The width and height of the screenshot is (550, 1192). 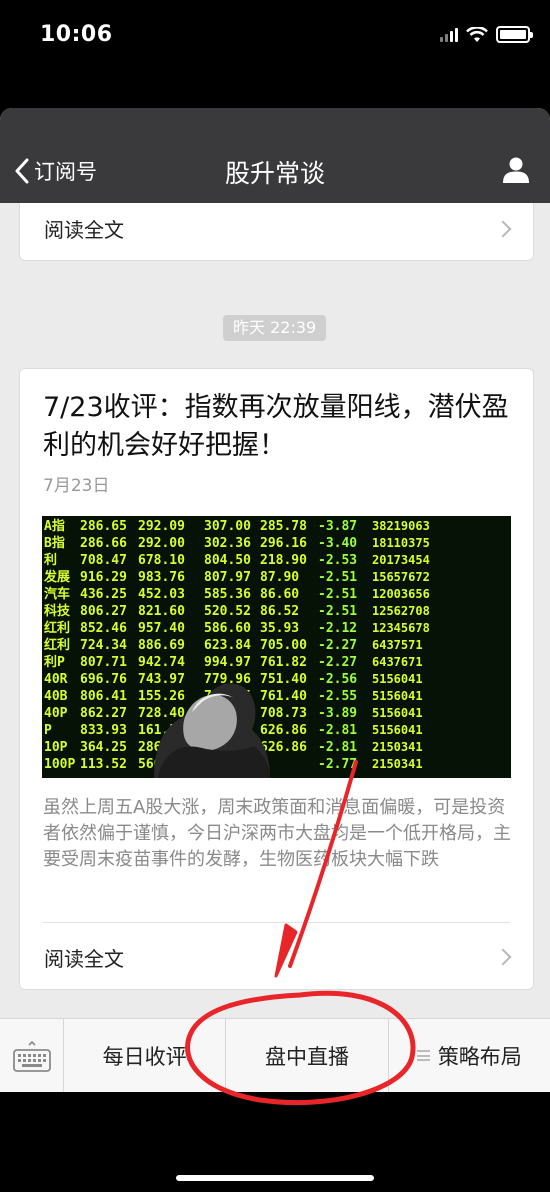 I want to click on board-value: 743.97, so click(x=161, y=679).